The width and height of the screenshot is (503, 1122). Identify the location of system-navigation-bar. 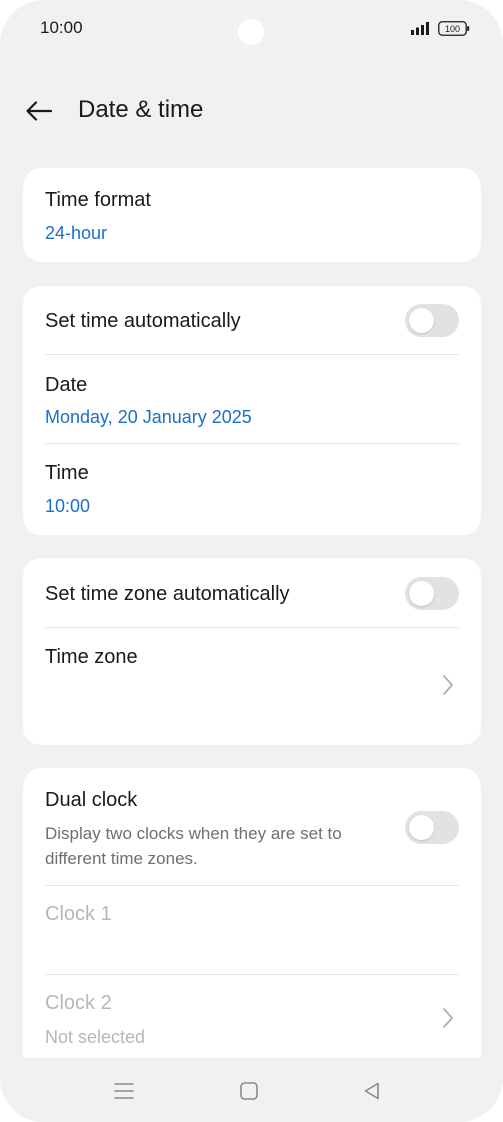
(251, 1090).